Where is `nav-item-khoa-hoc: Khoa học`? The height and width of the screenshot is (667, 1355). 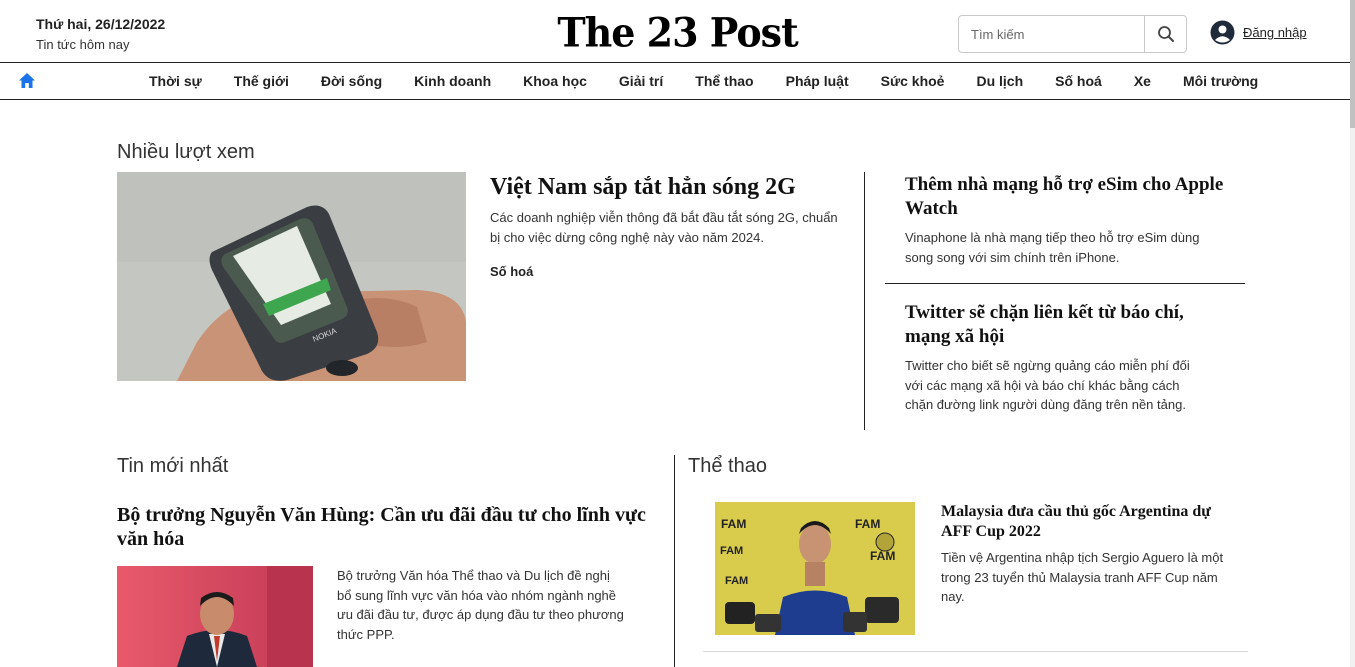
nav-item-khoa-hoc: Khoa học is located at coordinates (555, 81).